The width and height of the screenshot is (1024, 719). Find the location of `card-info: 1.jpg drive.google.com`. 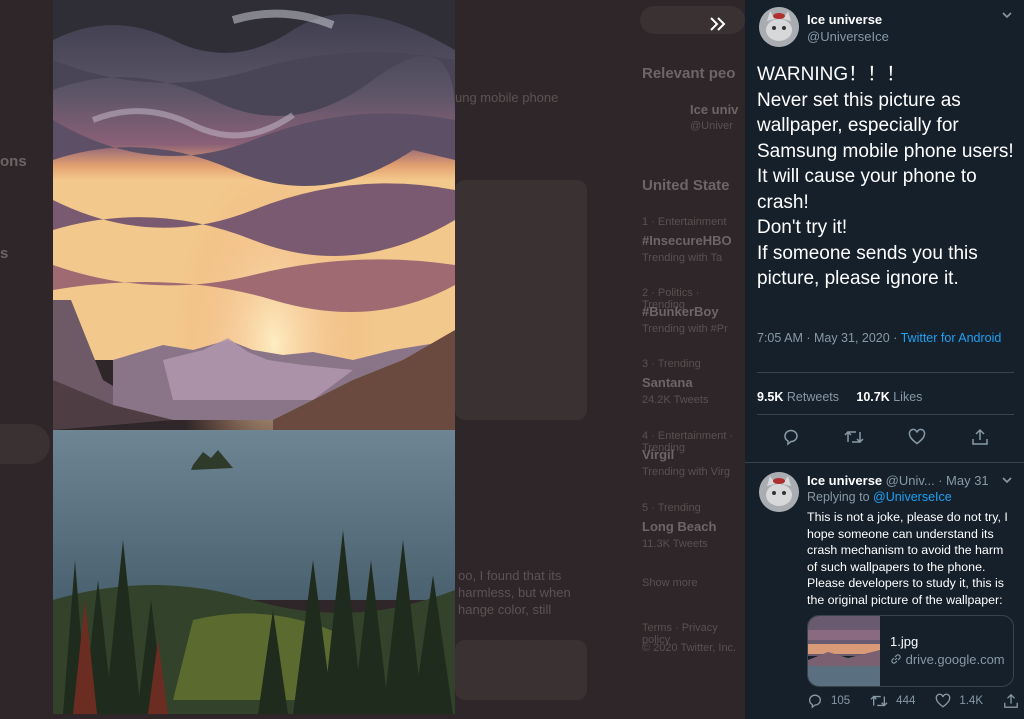

card-info: 1.jpg drive.google.com is located at coordinates (942, 651).